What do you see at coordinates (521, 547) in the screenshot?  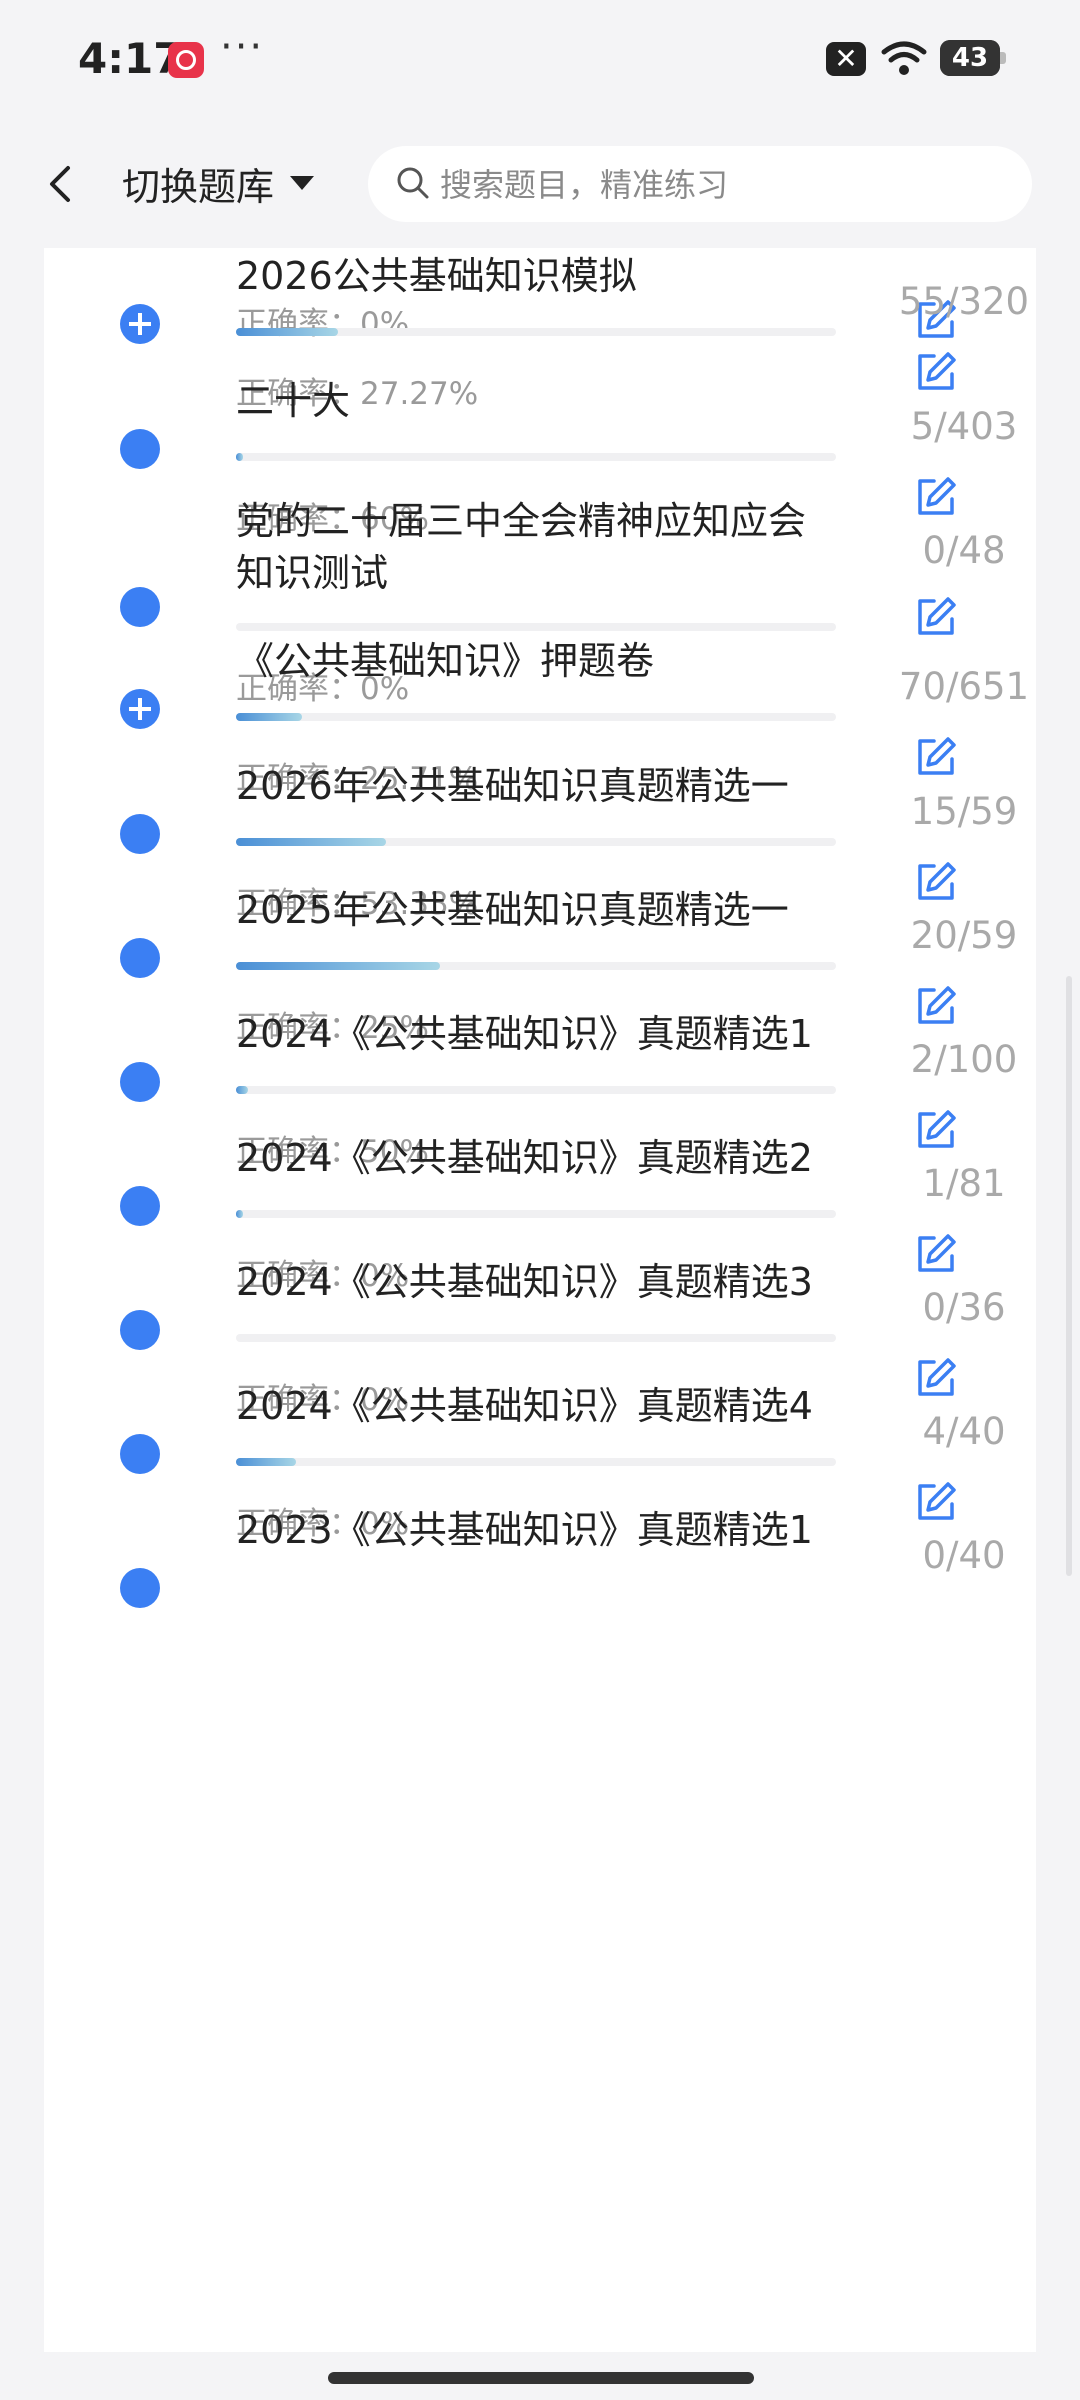 I see `item-title: 党的二十届三中全会精神应知应会知识测试` at bounding box center [521, 547].